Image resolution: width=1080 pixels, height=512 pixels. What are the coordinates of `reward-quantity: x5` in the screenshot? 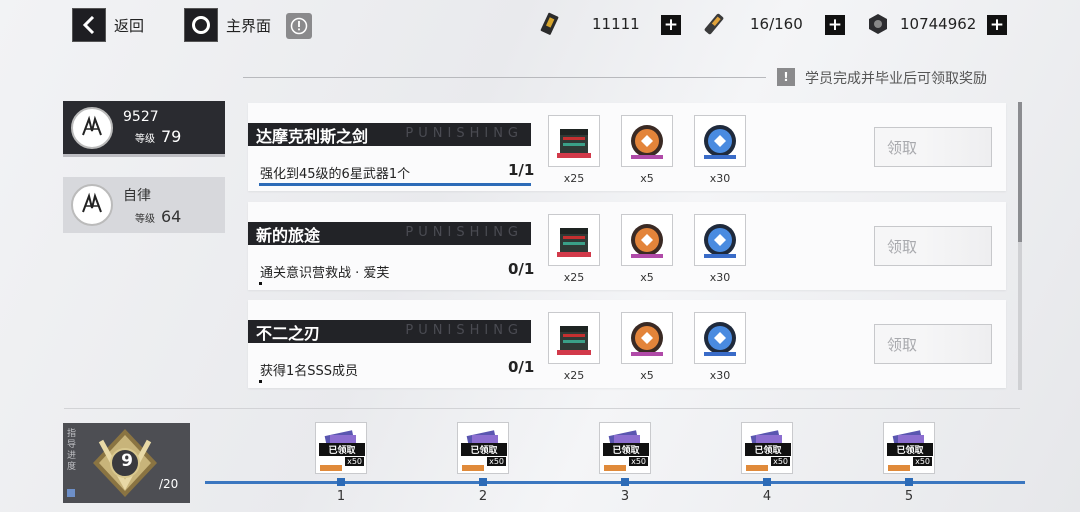 It's located at (647, 375).